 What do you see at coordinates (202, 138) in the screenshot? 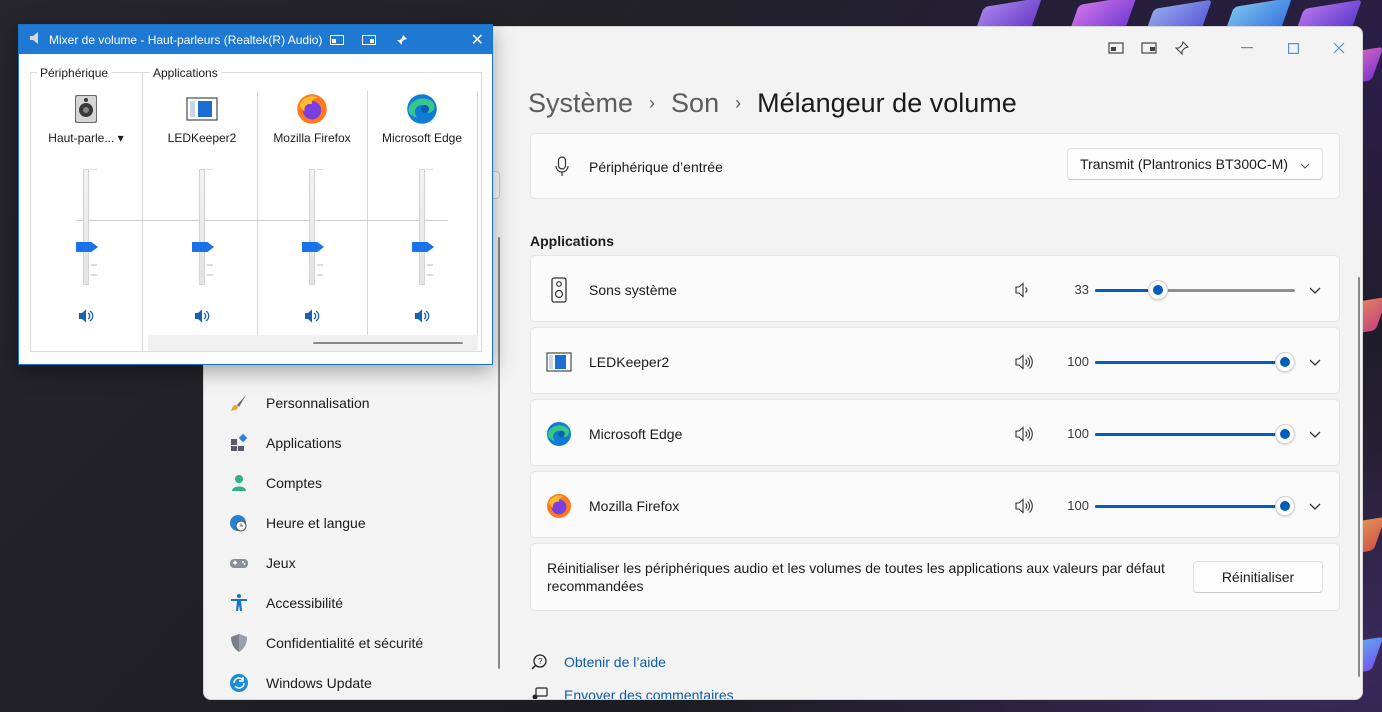
I see `app-name: LEDKeeper2` at bounding box center [202, 138].